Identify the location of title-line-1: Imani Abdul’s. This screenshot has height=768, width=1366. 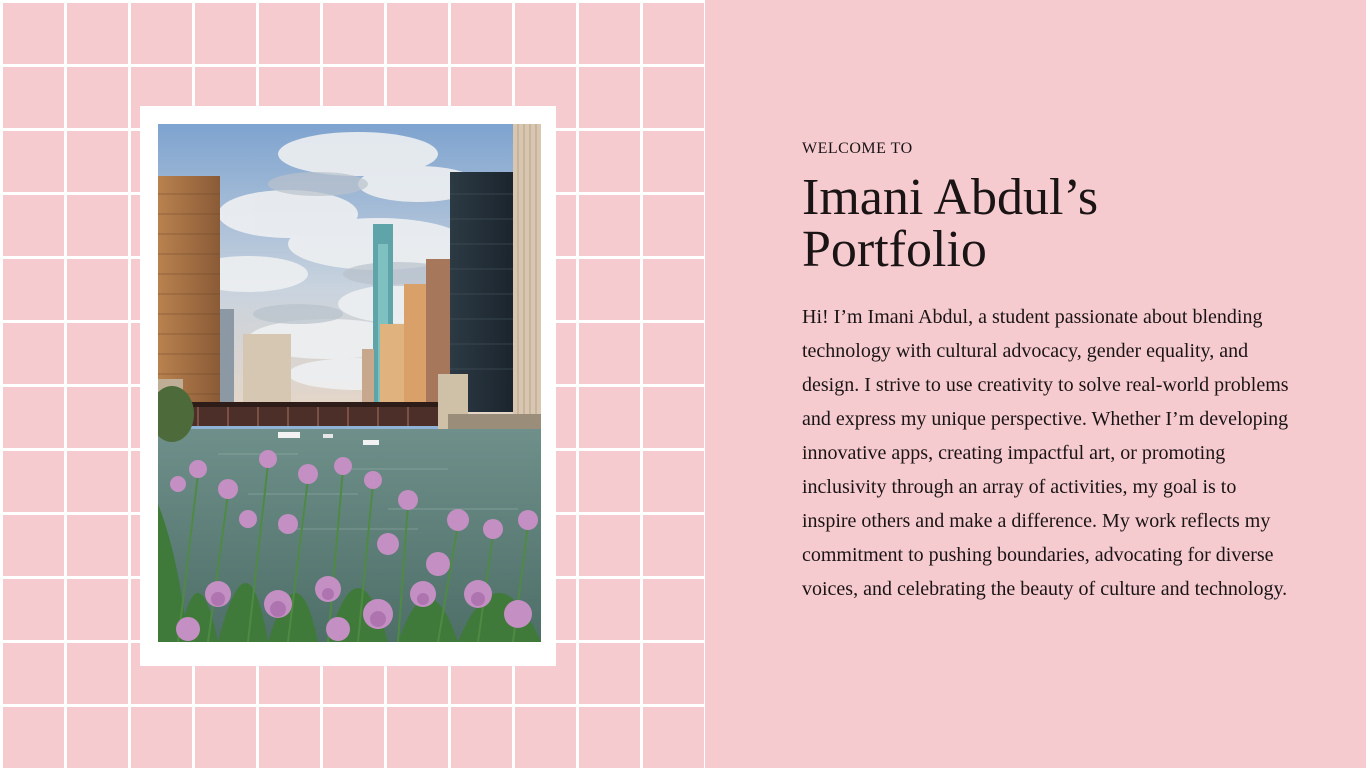
(950, 197).